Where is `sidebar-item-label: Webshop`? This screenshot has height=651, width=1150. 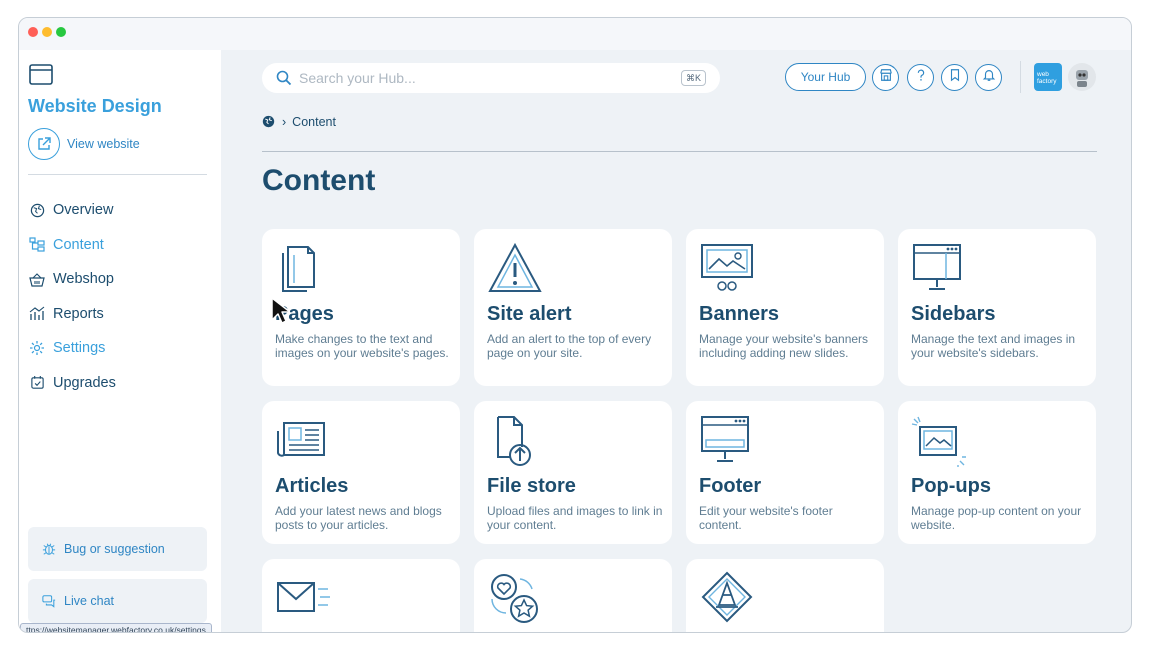 sidebar-item-label: Webshop is located at coordinates (83, 279).